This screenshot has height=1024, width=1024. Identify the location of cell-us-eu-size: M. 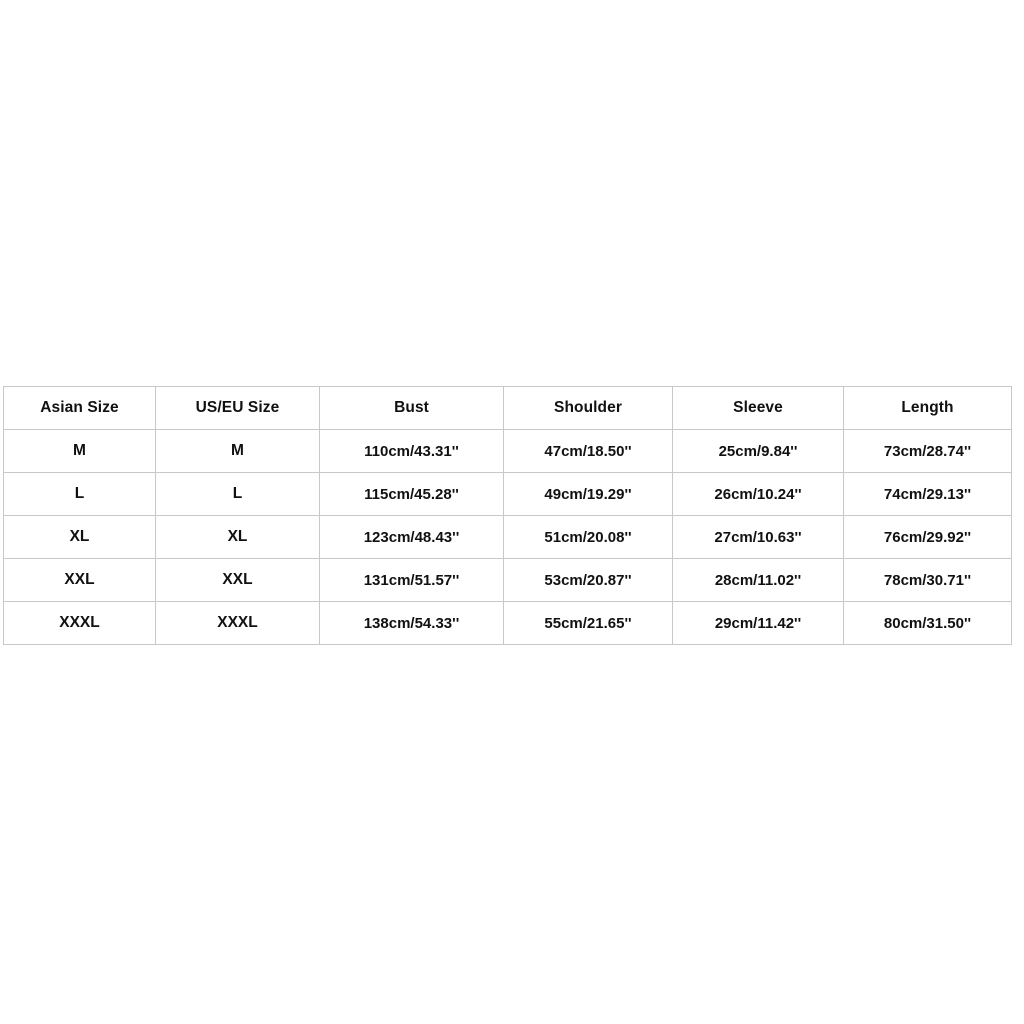
(237, 451).